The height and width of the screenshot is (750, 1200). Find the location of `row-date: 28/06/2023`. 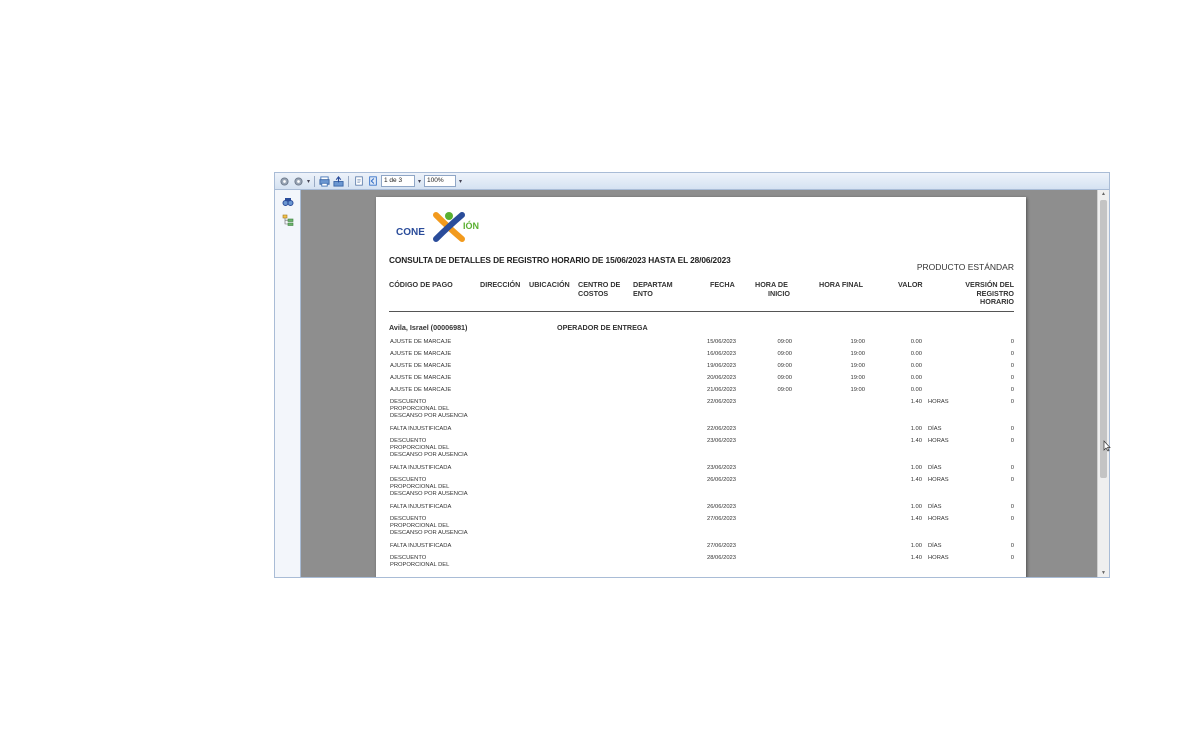

row-date: 28/06/2023 is located at coordinates (721, 558).